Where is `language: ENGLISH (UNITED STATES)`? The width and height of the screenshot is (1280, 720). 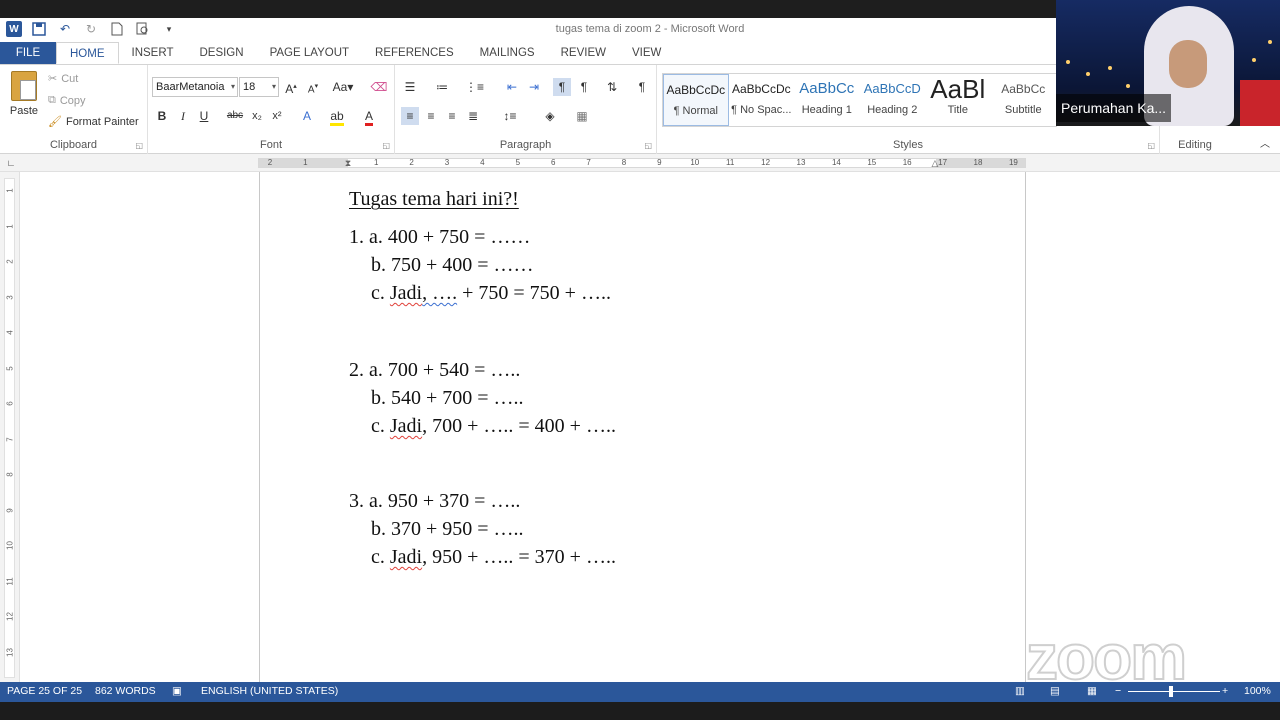 language: ENGLISH (UNITED STATES) is located at coordinates (269, 691).